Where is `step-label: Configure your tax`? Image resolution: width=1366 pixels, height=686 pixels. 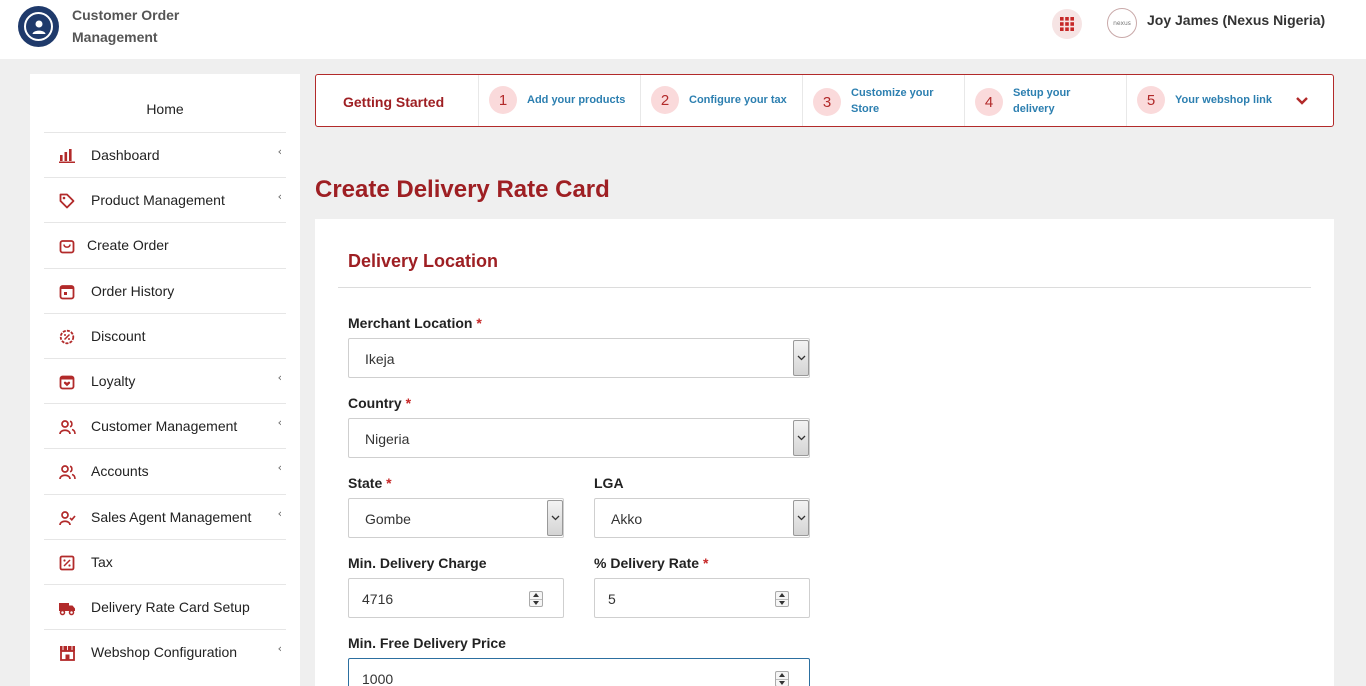 step-label: Configure your tax is located at coordinates (738, 100).